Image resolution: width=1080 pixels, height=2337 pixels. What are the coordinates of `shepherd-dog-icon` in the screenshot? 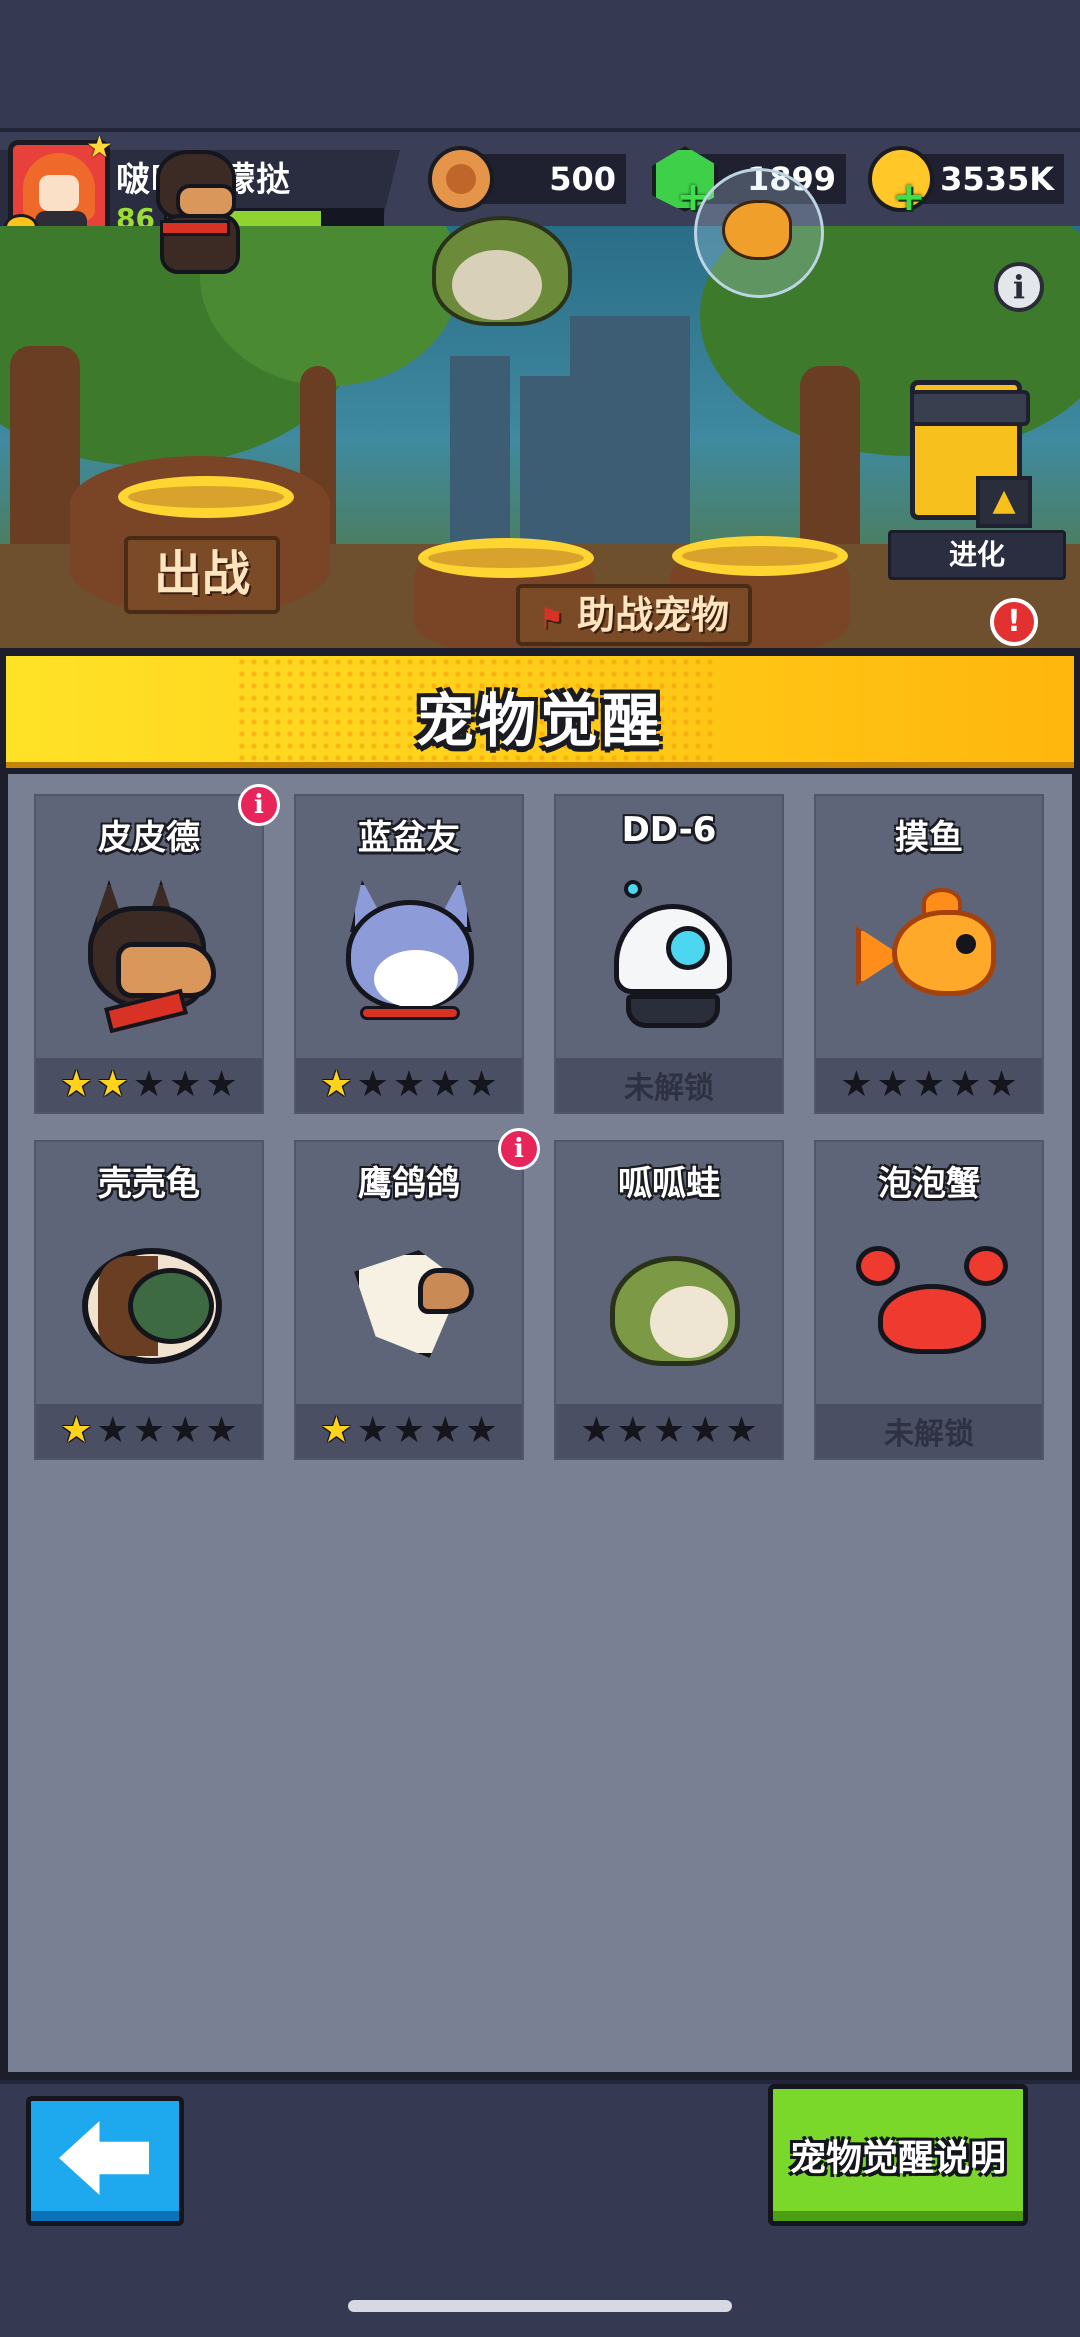 It's located at (151, 957).